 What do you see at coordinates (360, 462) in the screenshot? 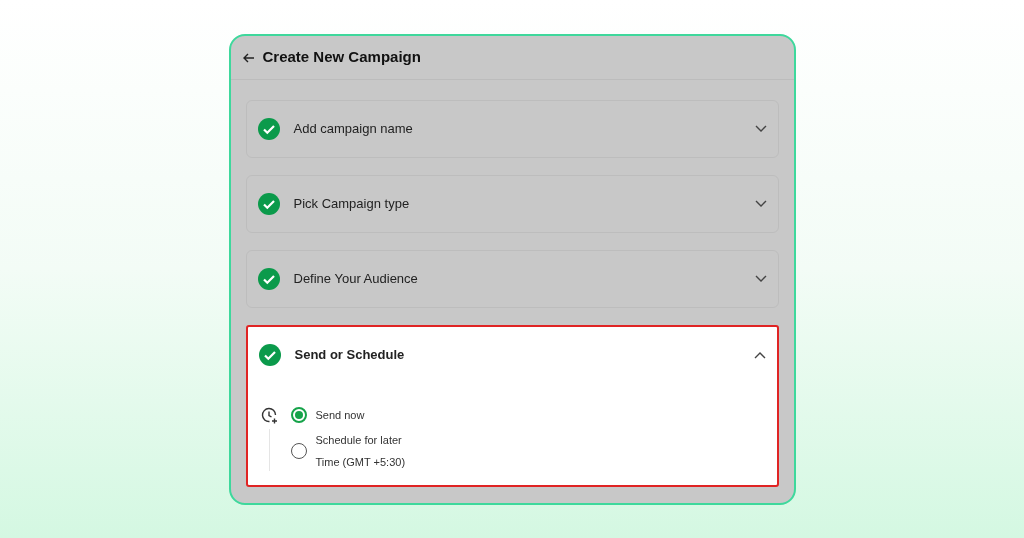
I see `time-zone-label: Time (GMT +5:30)` at bounding box center [360, 462].